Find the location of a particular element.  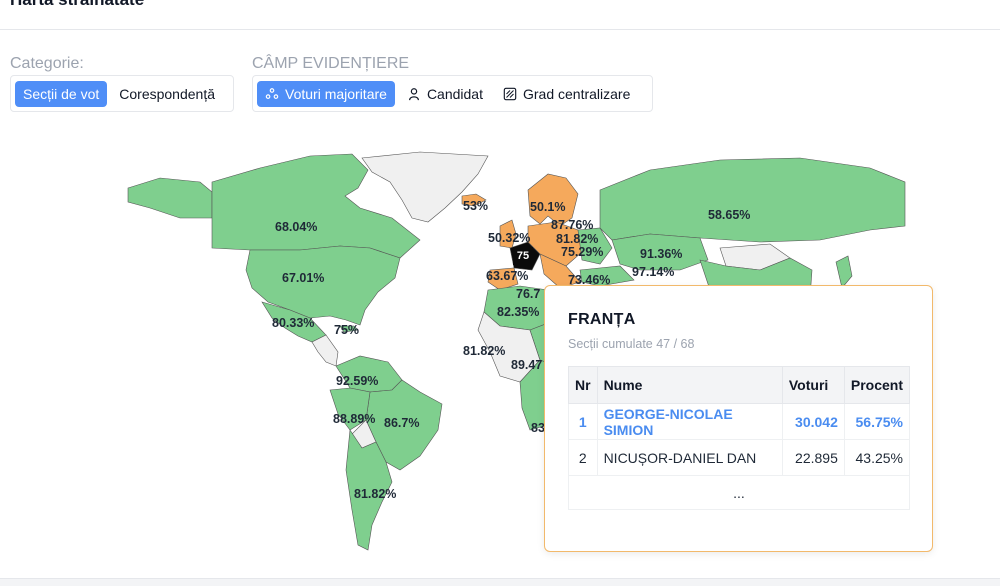

column-header-nr: Nr is located at coordinates (583, 385).